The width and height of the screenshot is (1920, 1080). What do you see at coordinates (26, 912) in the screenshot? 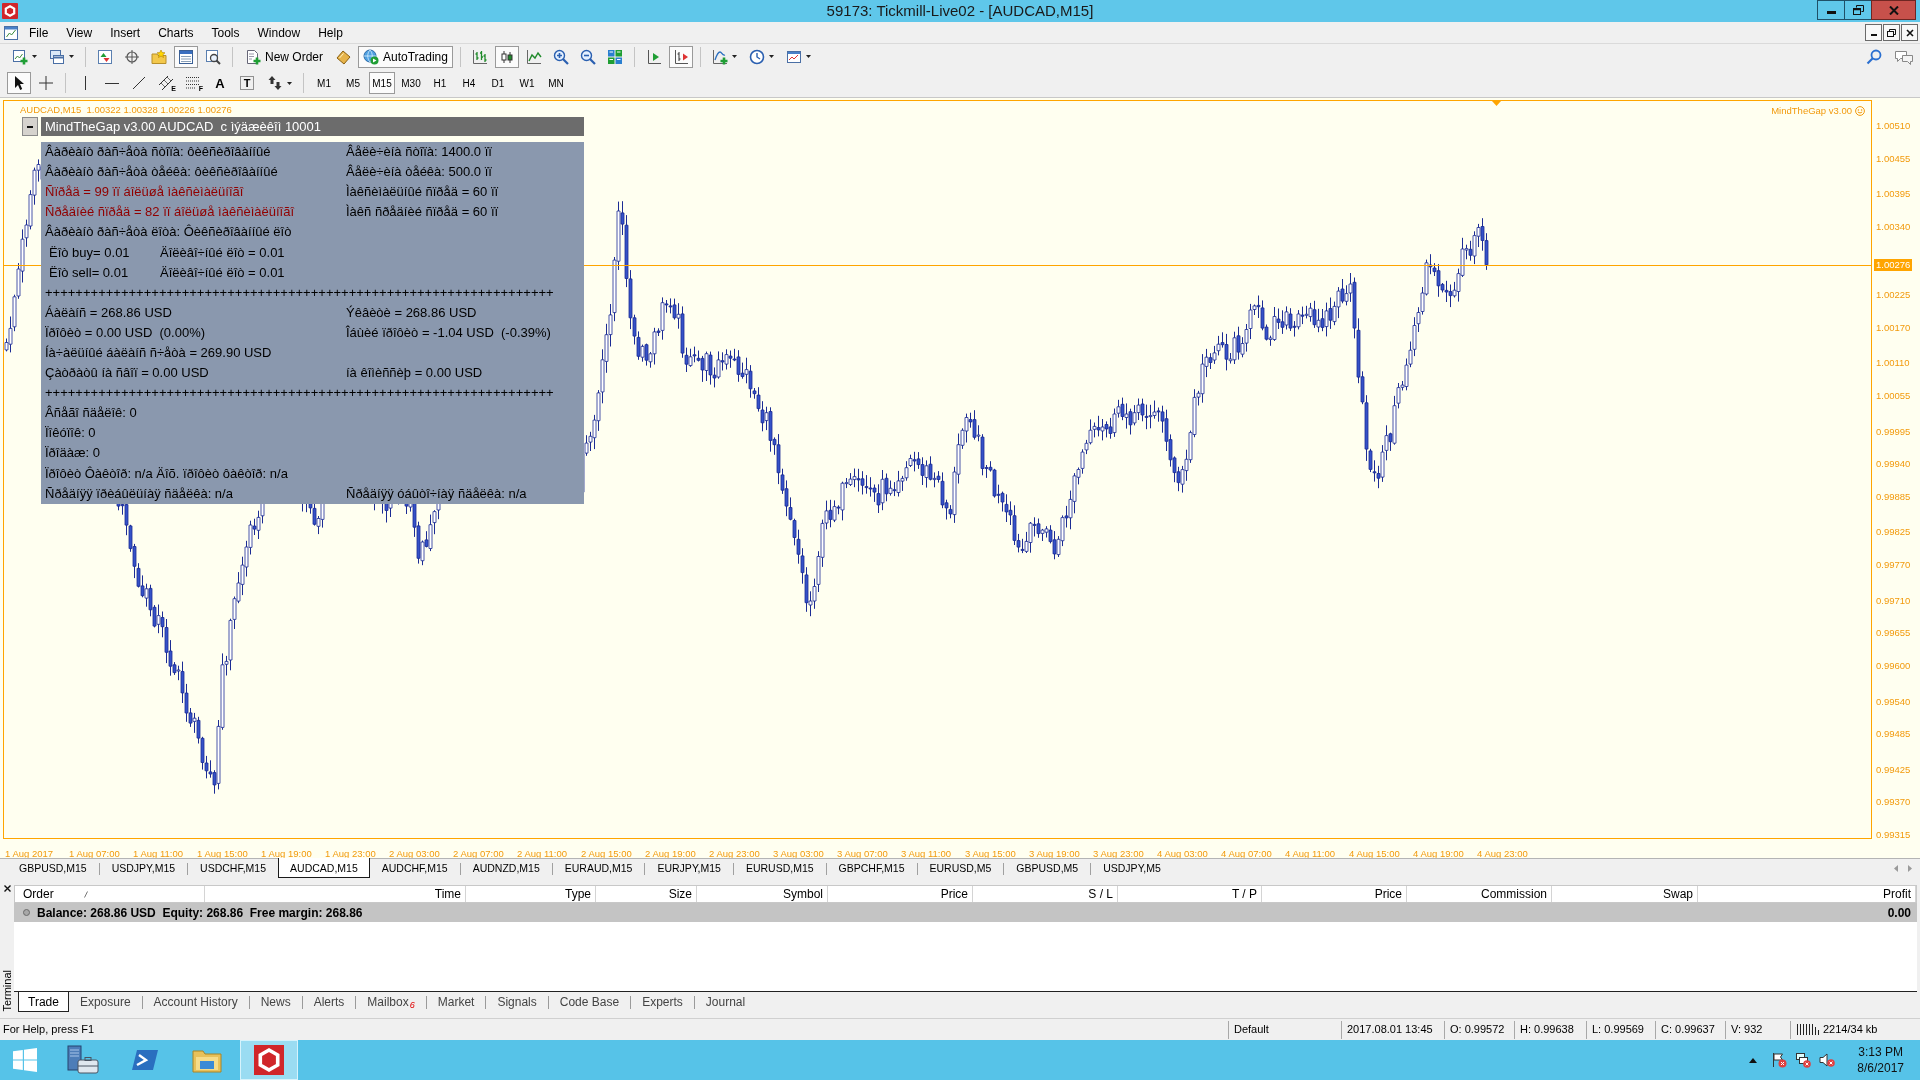
I see `status-dot-icon` at bounding box center [26, 912].